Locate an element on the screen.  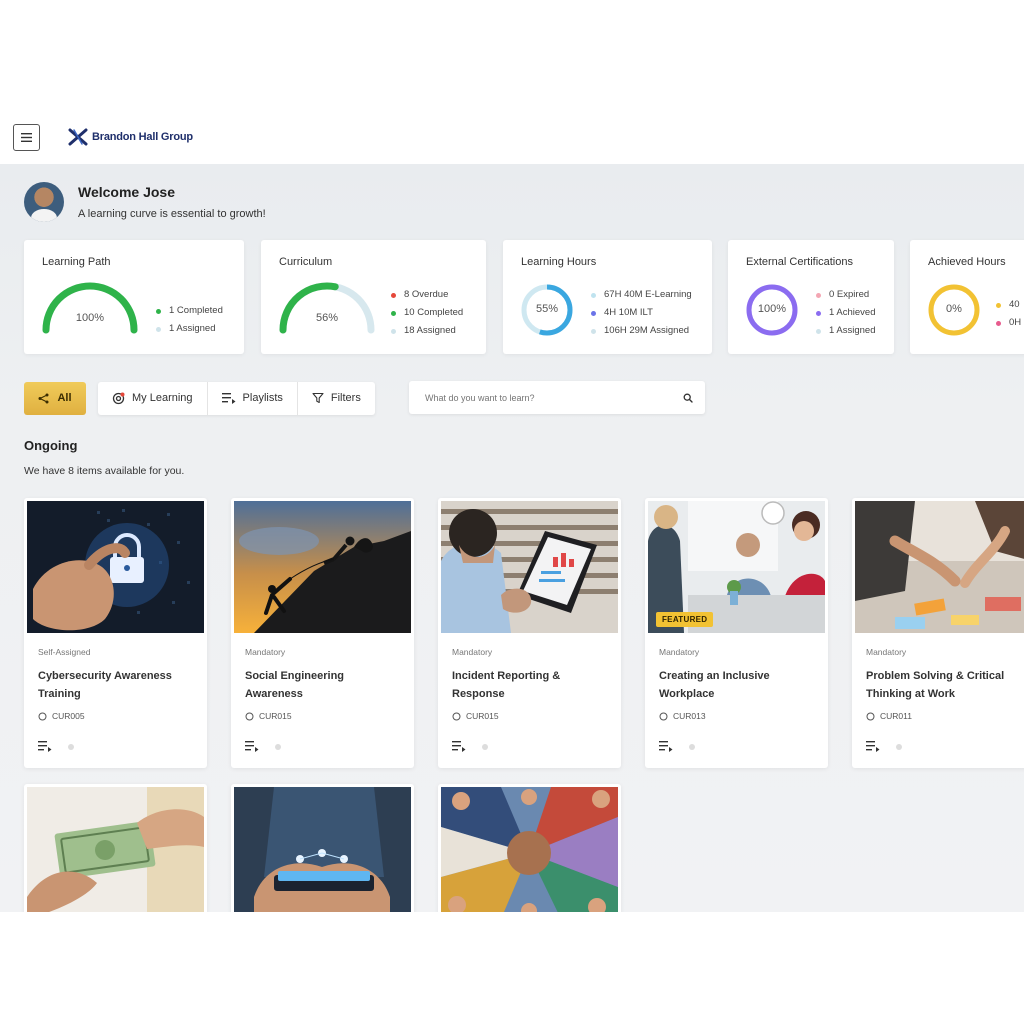
gauge-label: 56% is located at coordinates (327, 318).